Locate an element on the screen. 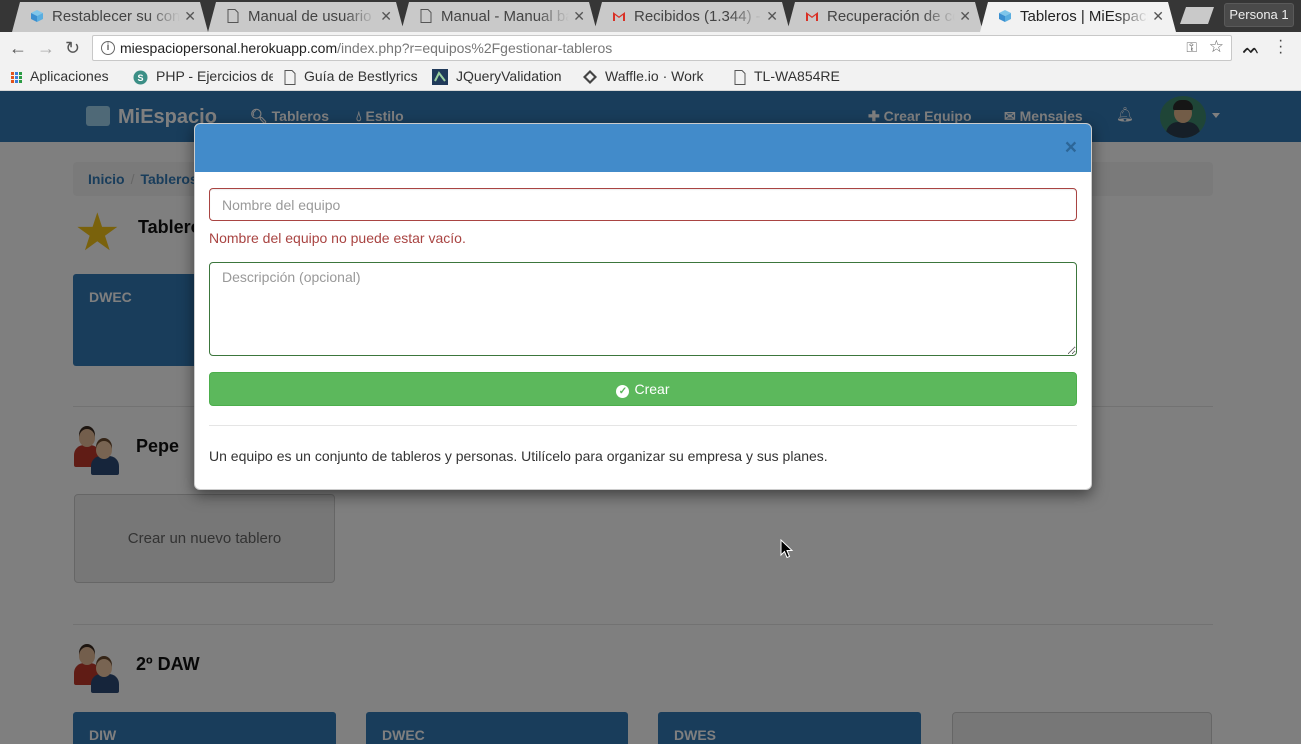  waffle-icon is located at coordinates (590, 77).